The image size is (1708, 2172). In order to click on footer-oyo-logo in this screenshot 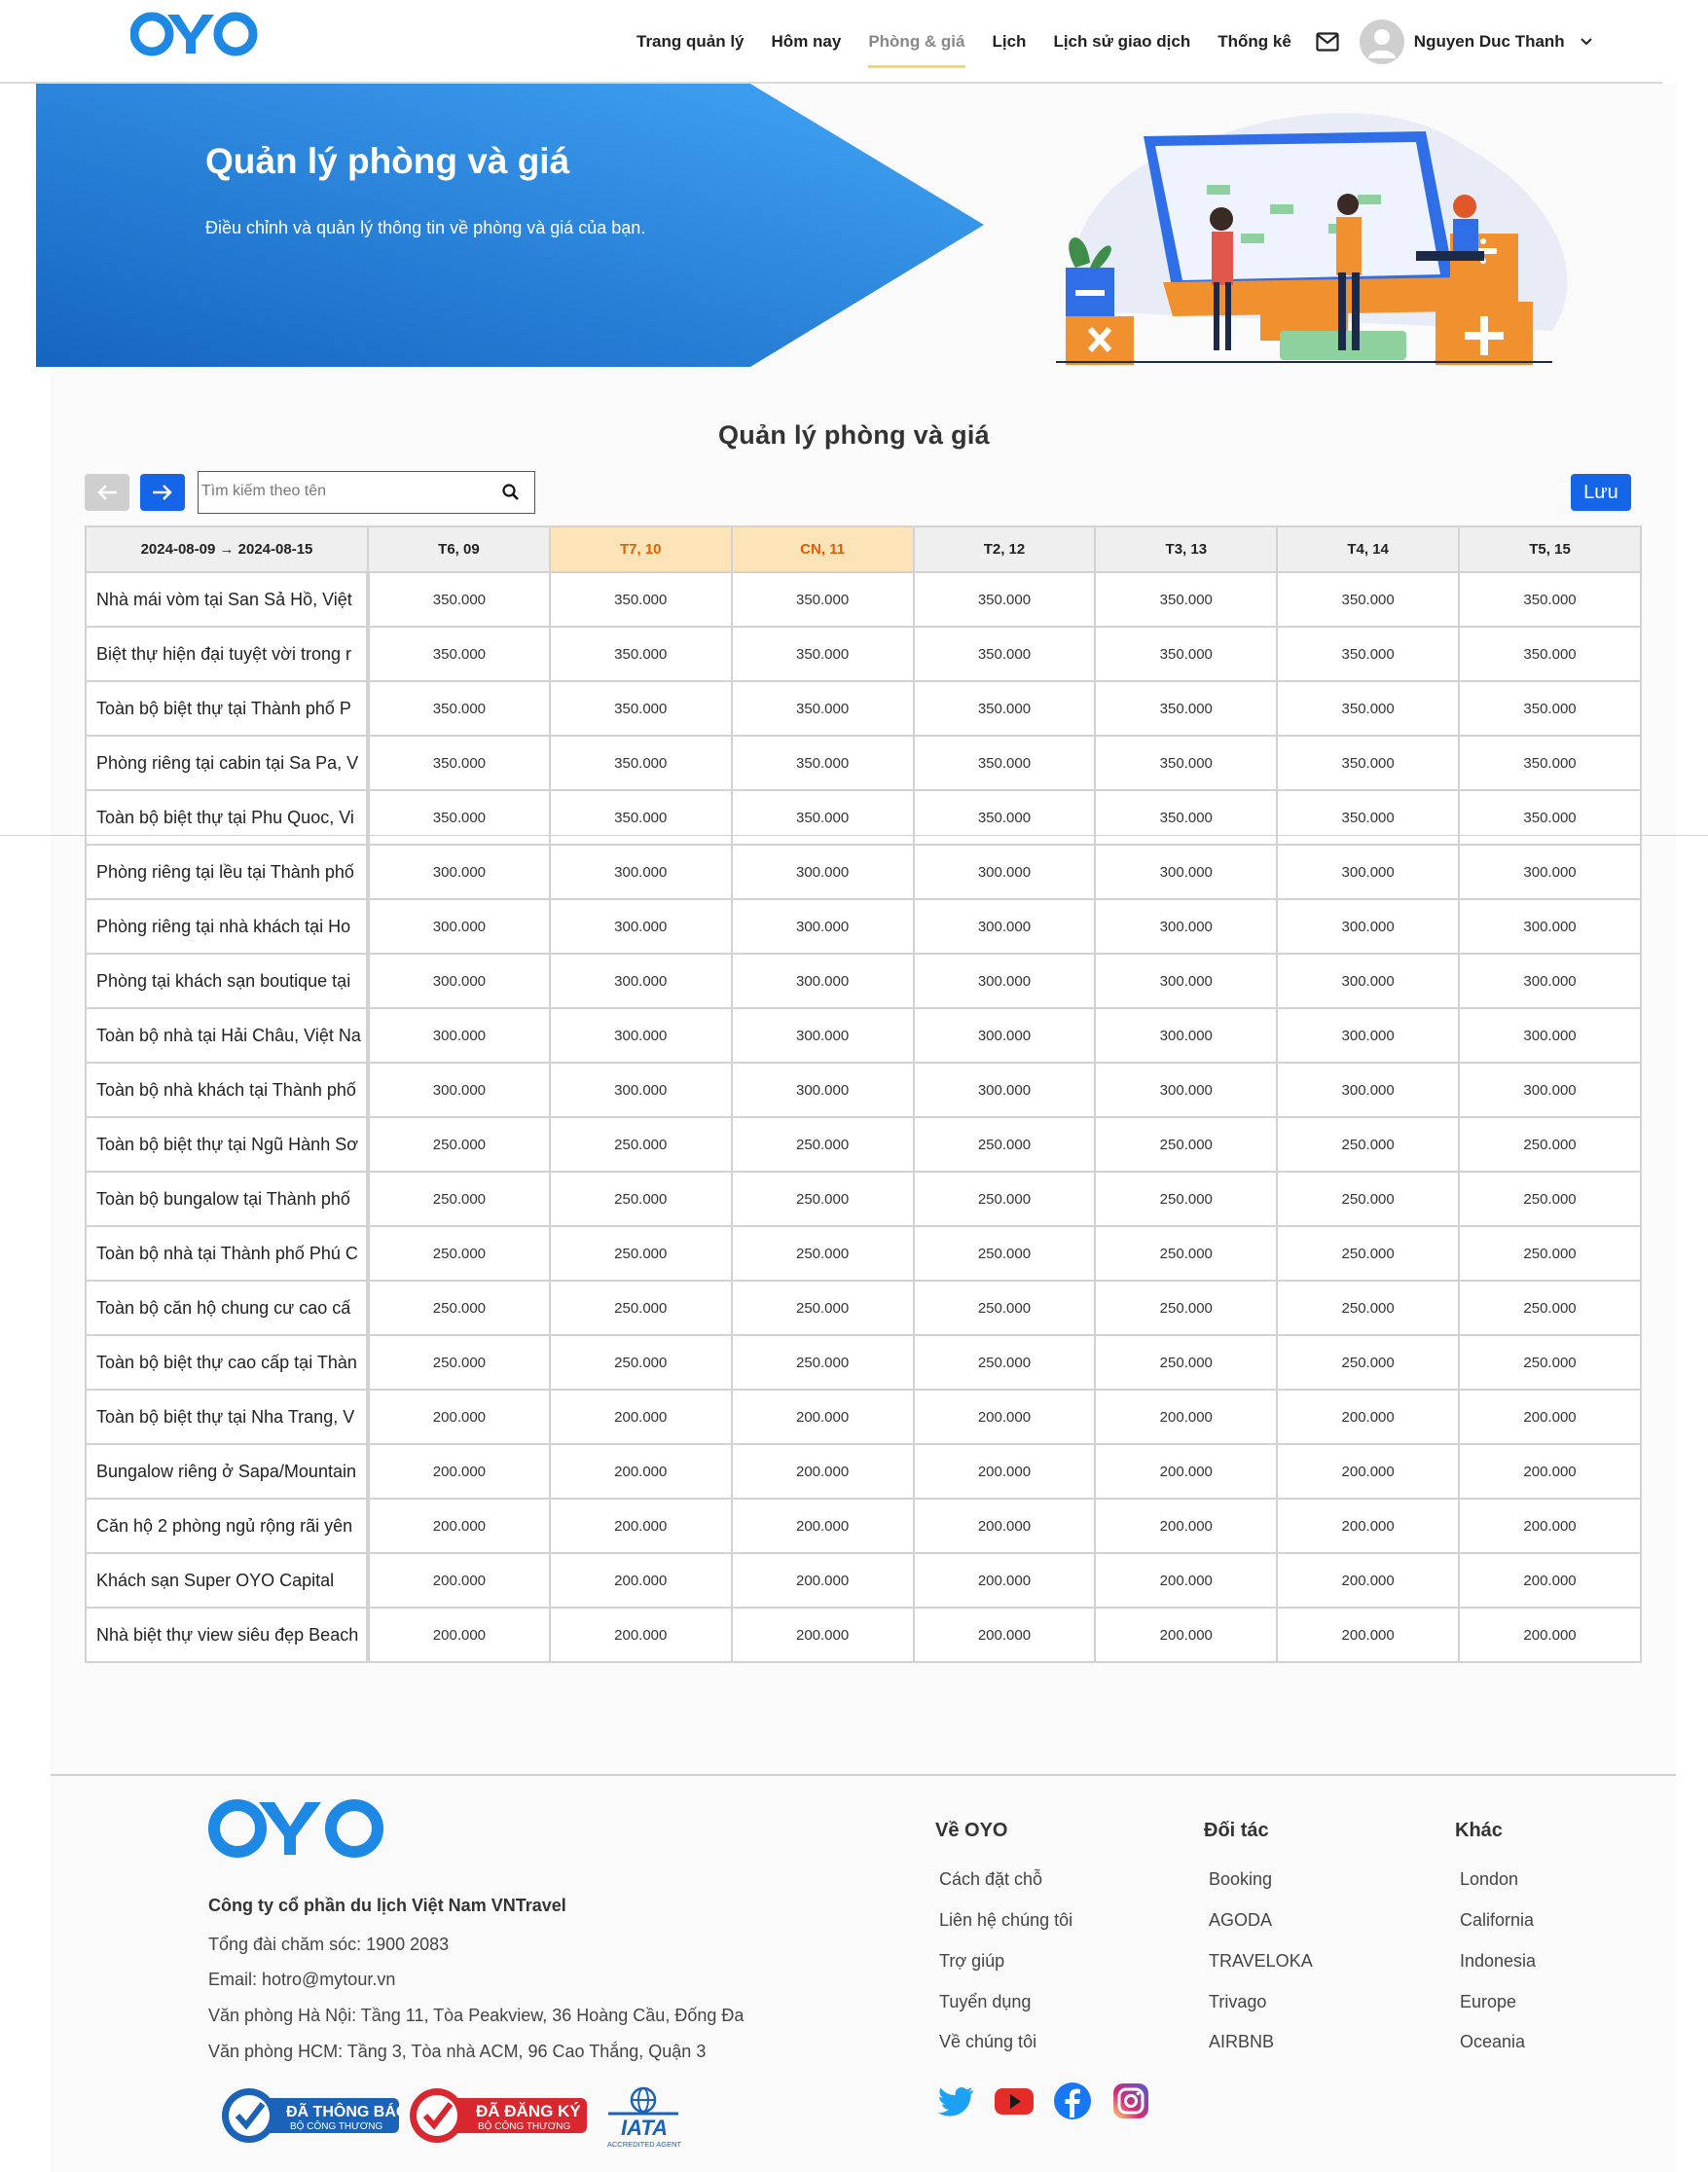, I will do `click(296, 1831)`.